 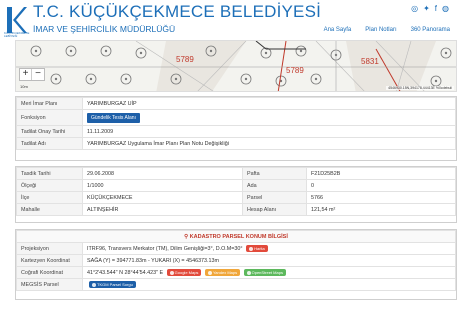 What do you see at coordinates (414, 8) in the screenshot?
I see `instagram-icon: ◎` at bounding box center [414, 8].